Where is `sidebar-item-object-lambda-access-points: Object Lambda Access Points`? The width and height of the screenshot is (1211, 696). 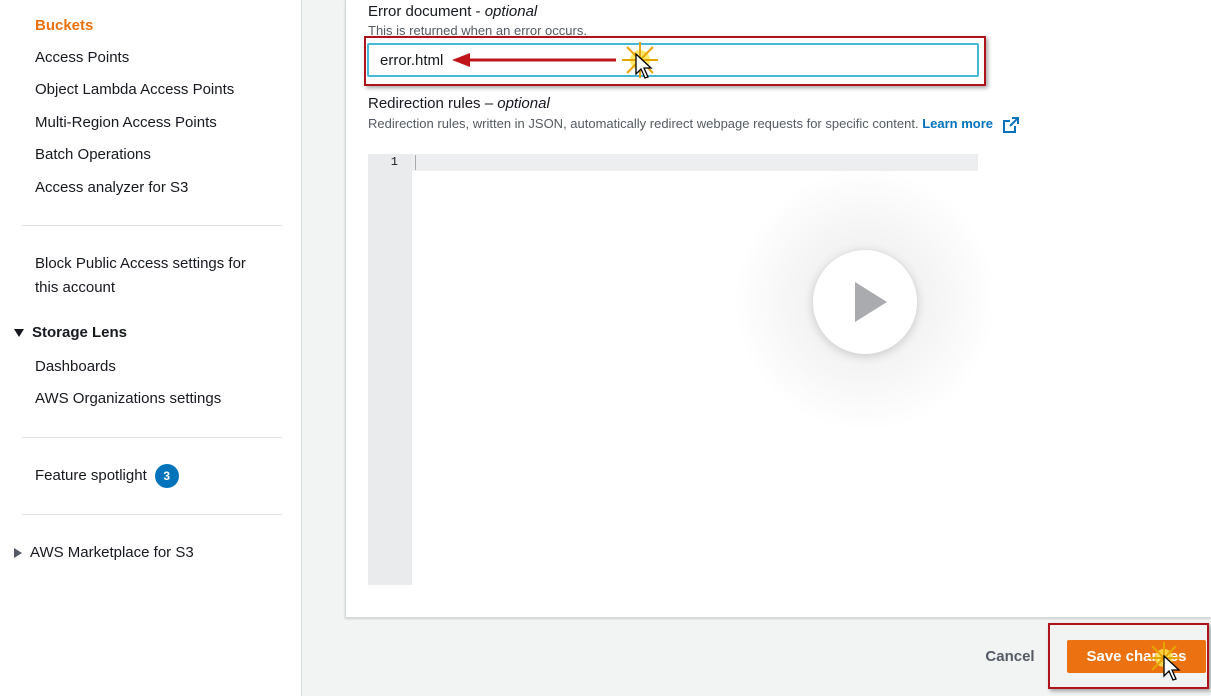 sidebar-item-object-lambda-access-points: Object Lambda Access Points is located at coordinates (134, 90).